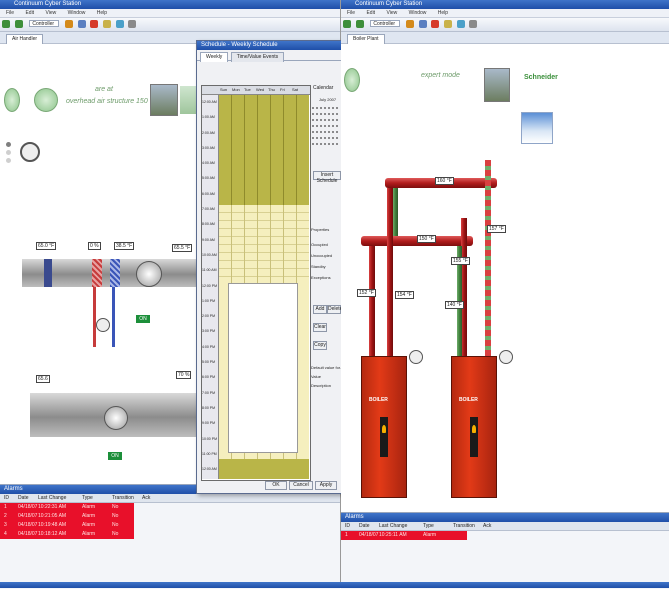  What do you see at coordinates (325, 127) in the screenshot?
I see `mini-calendar` at bounding box center [325, 127].